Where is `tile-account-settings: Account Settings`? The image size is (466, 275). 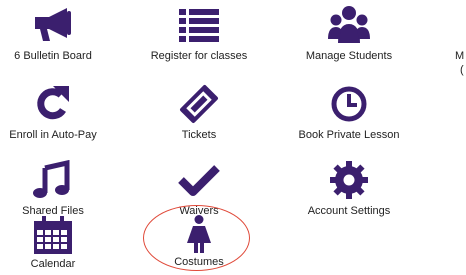
tile-account-settings: Account Settings is located at coordinates (349, 190).